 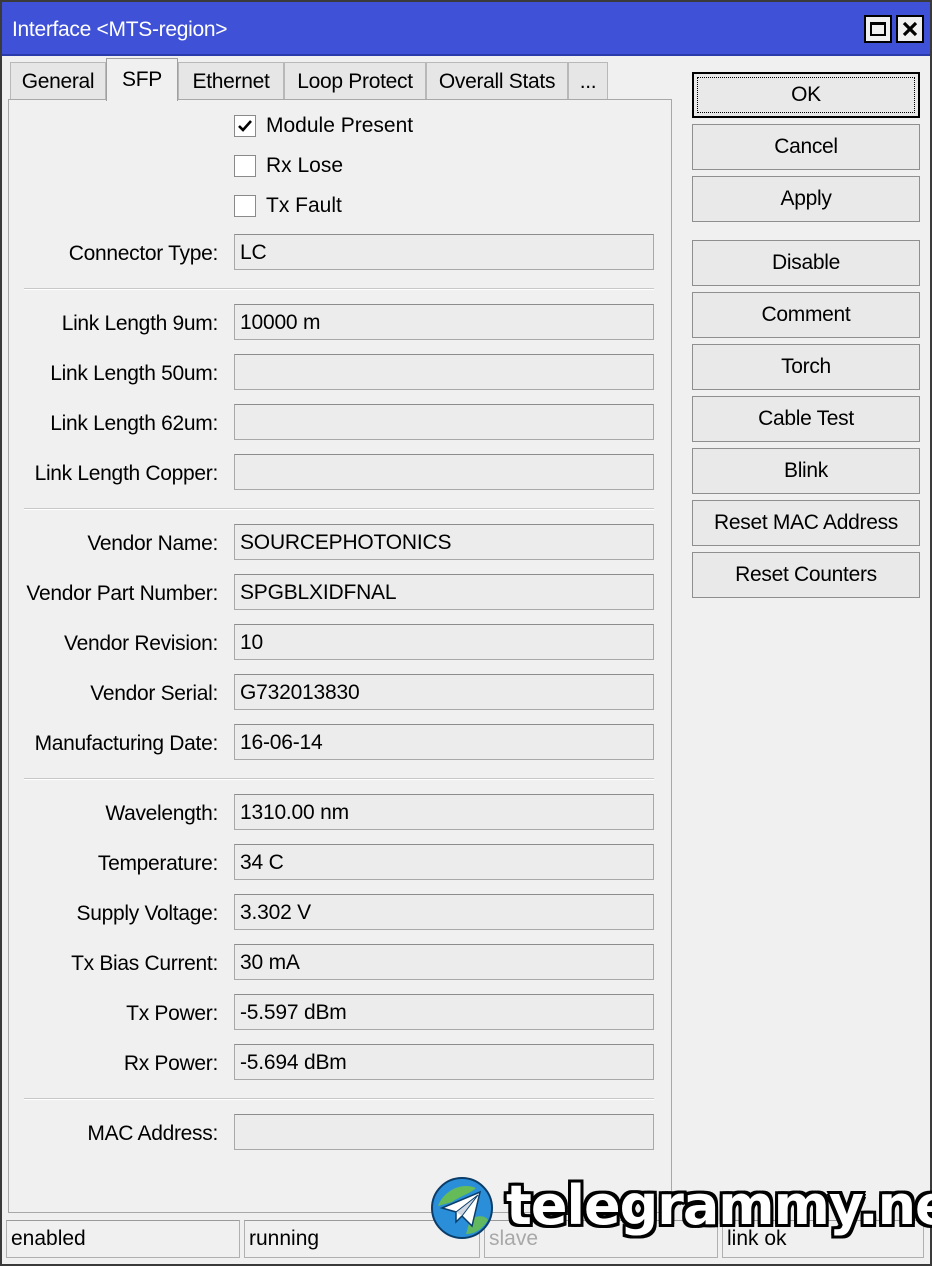 I want to click on rx-power-label: Rx Power:, so click(x=170, y=1063).